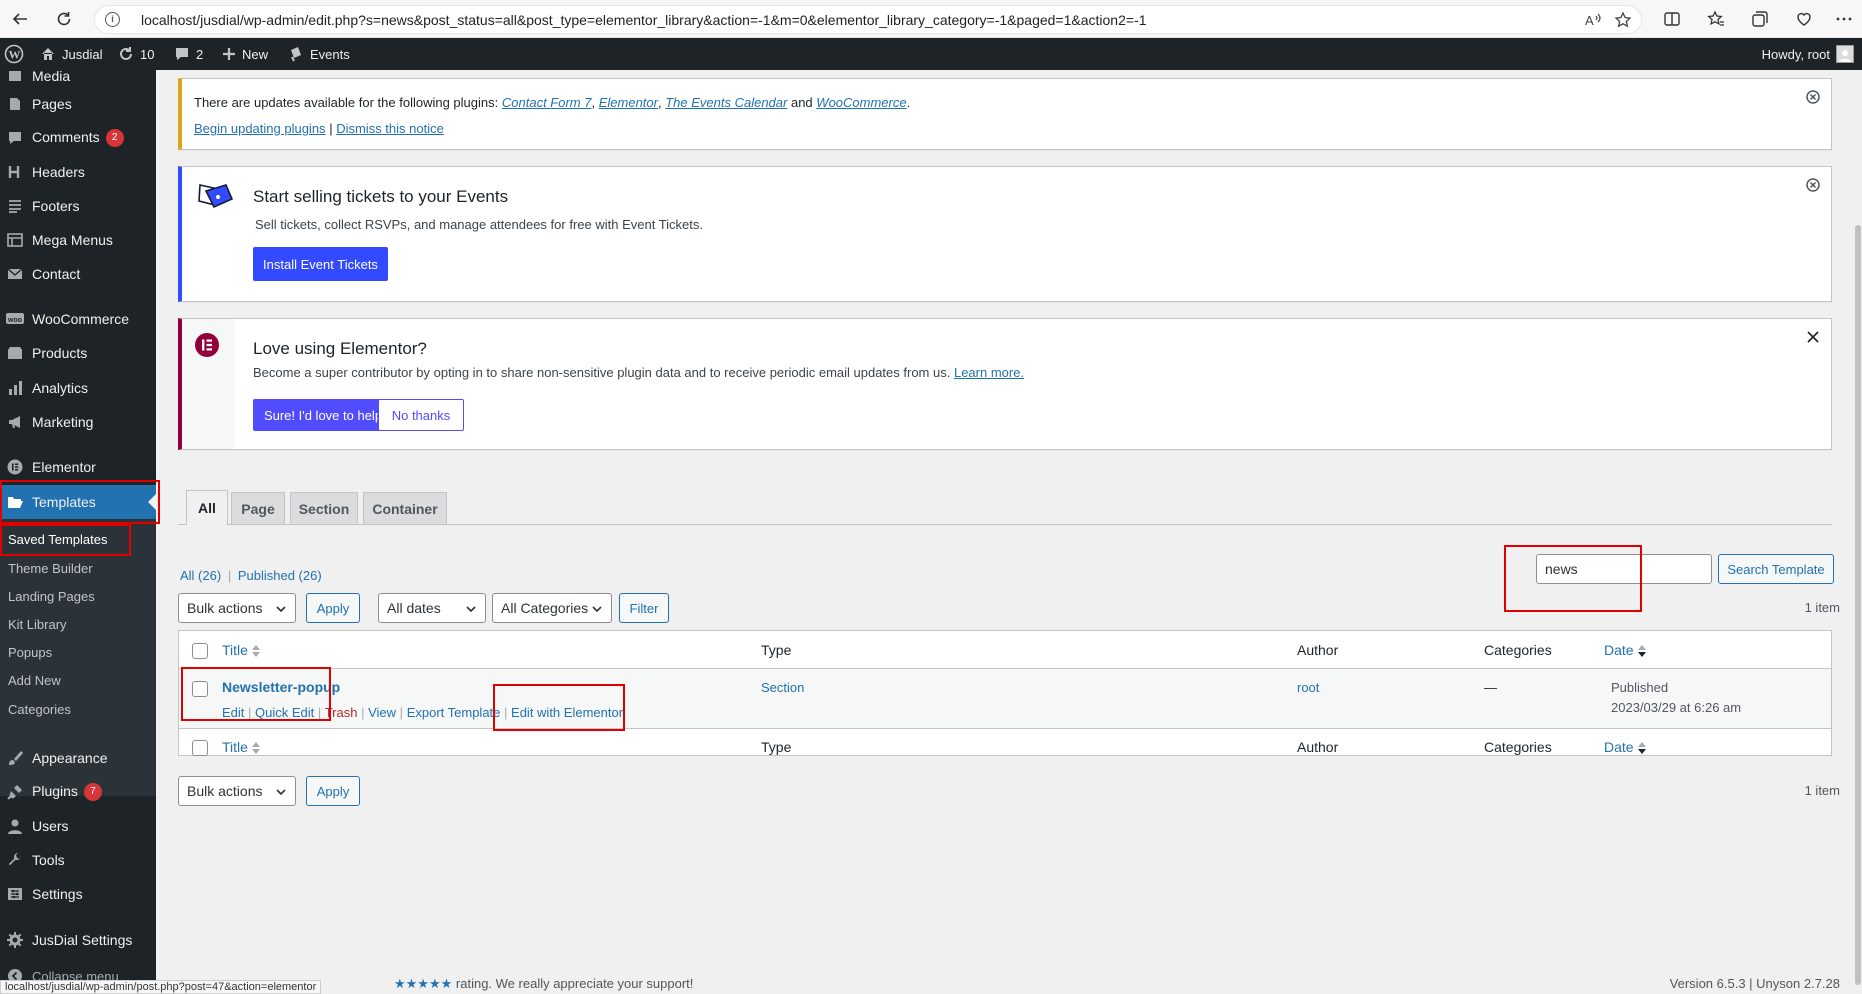  I want to click on rating-stars-link: ★★★★★, so click(423, 983).